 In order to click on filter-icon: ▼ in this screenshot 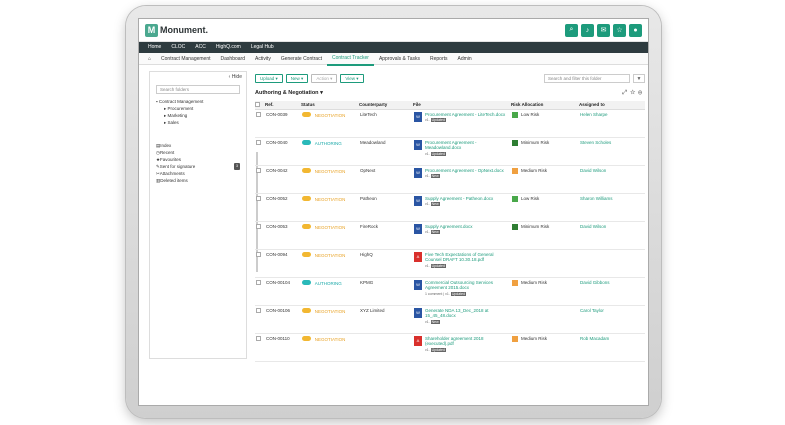, I will do `click(639, 78)`.